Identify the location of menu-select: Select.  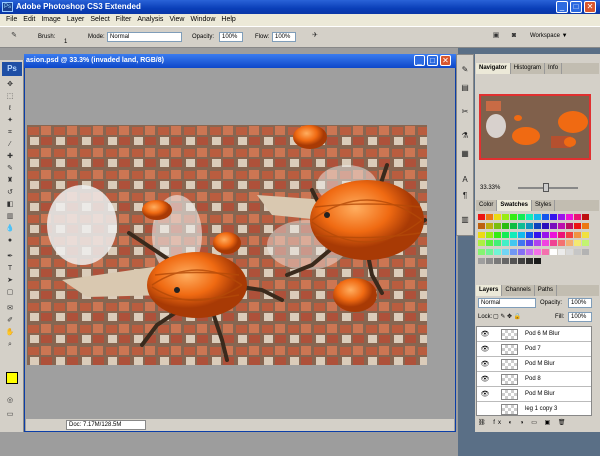
(99, 20).